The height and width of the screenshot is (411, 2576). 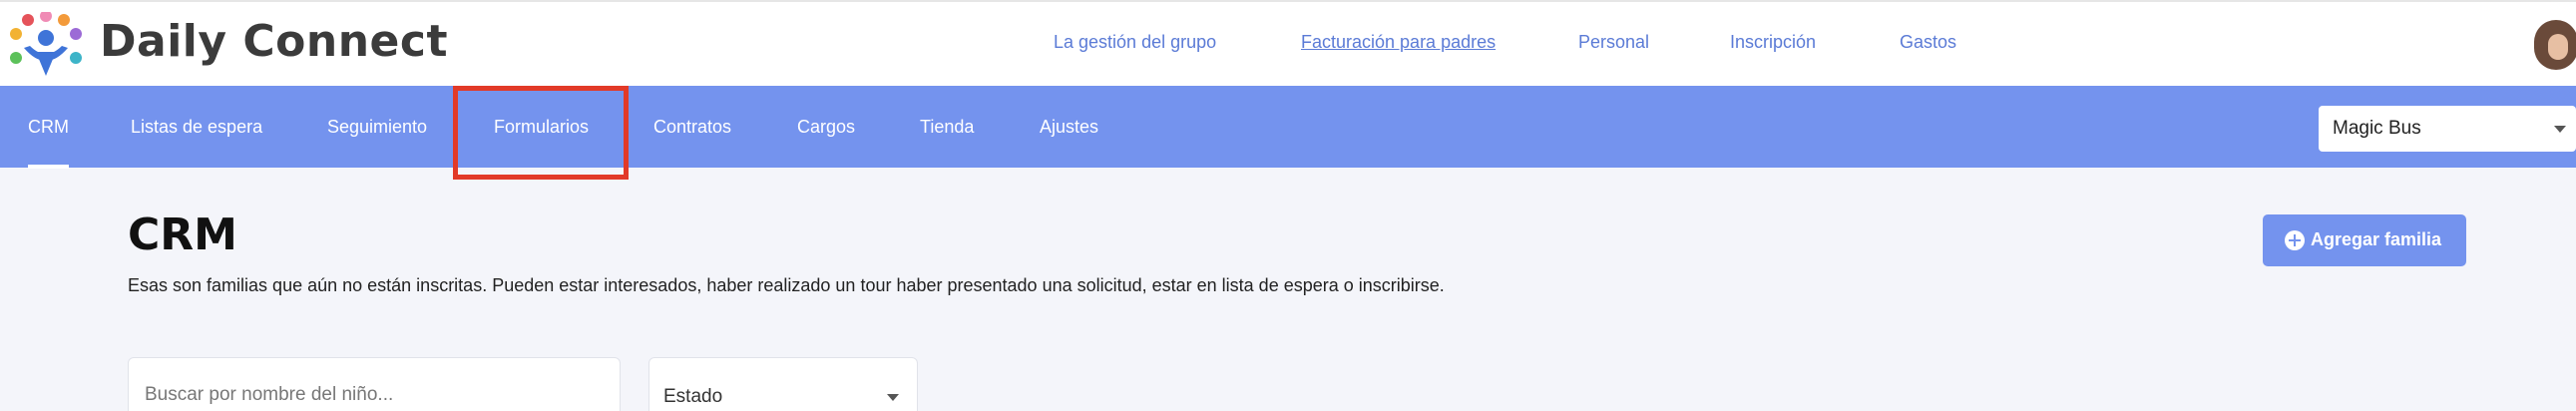 I want to click on search-field, so click(x=374, y=384).